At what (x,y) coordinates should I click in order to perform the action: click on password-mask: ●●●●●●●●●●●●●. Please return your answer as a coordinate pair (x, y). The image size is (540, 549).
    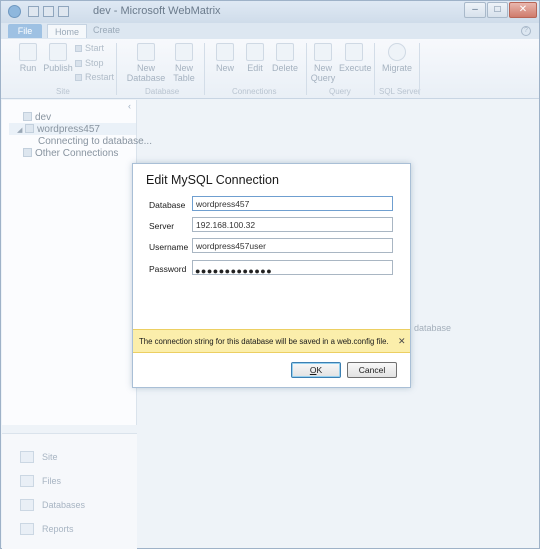
    Looking at the image, I should click on (234, 271).